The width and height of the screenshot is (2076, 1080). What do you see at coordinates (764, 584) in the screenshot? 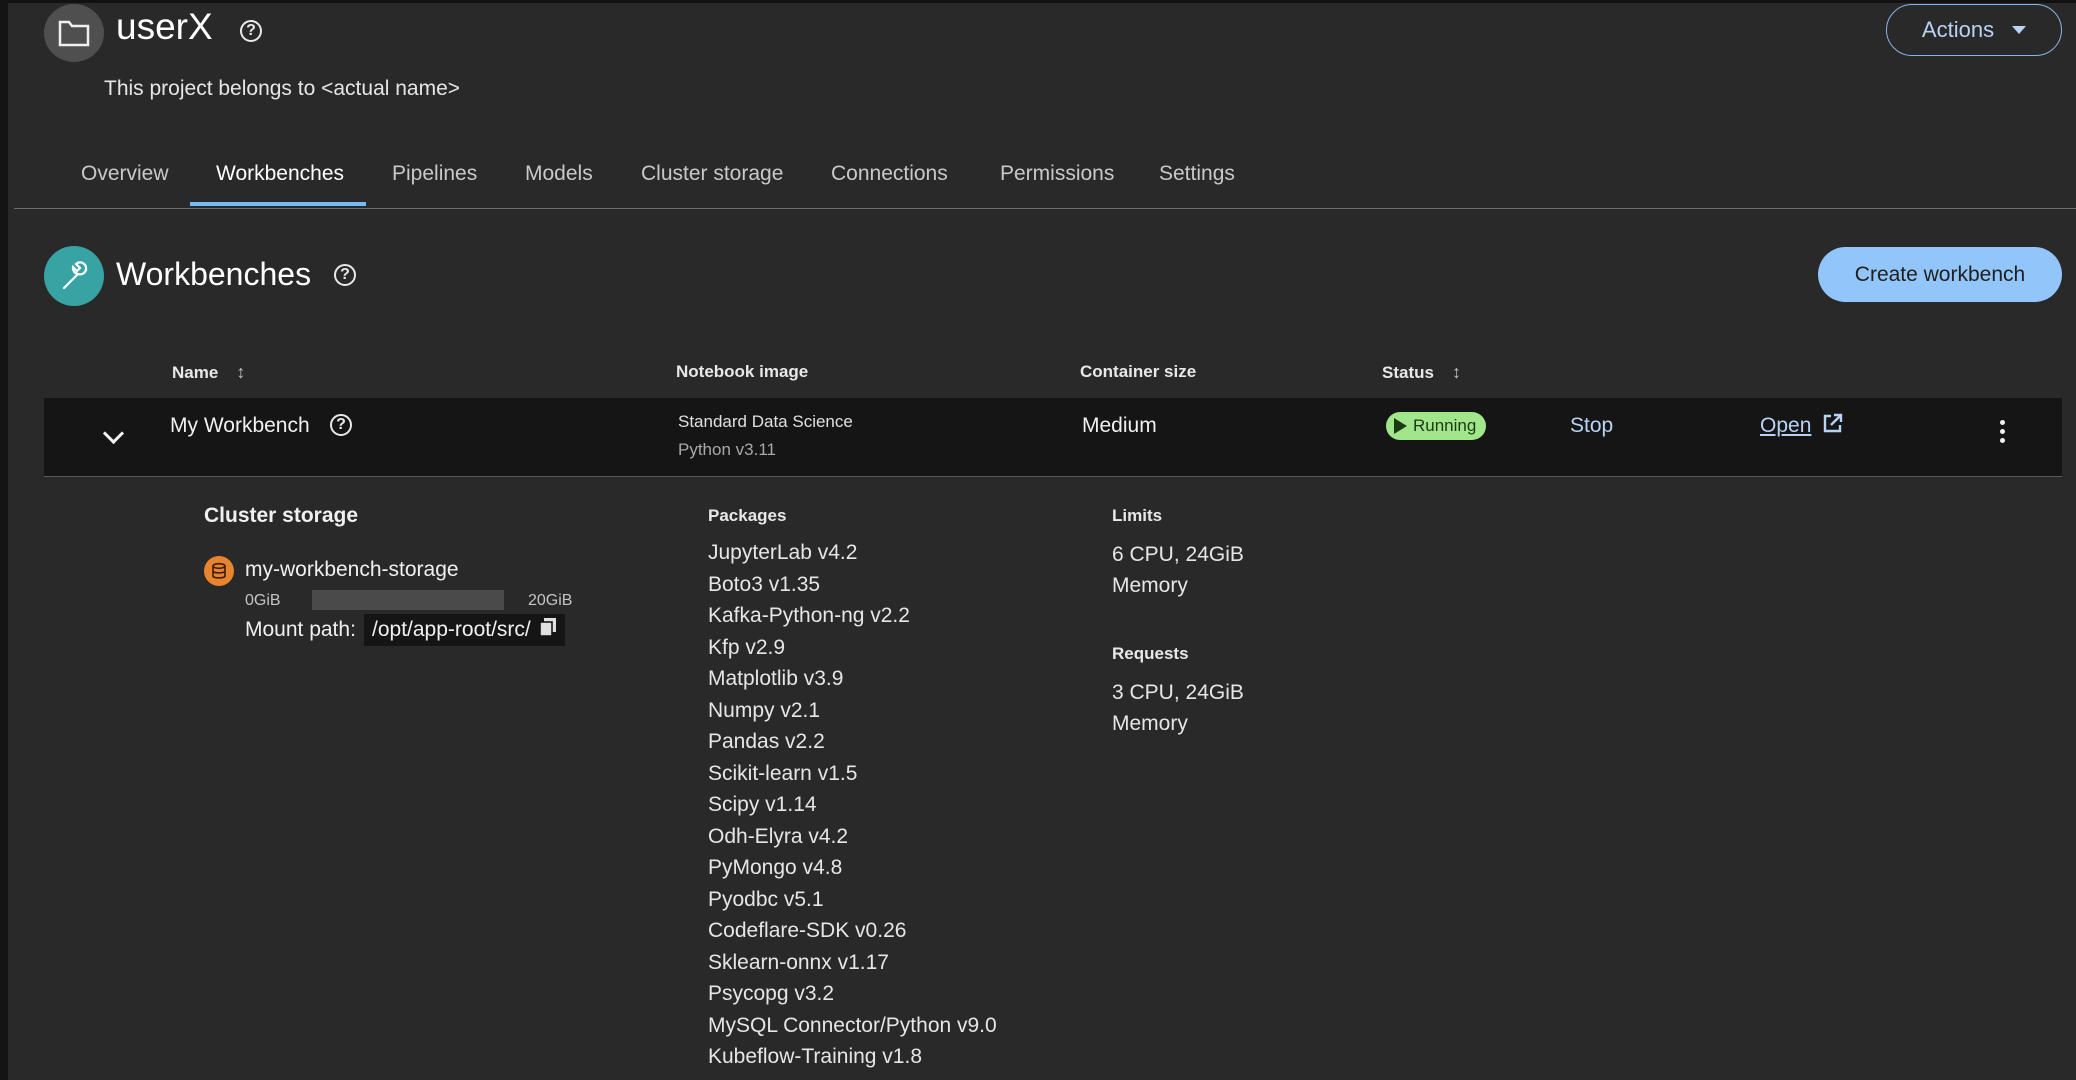
I see `package-item: Boto3 v1.35` at bounding box center [764, 584].